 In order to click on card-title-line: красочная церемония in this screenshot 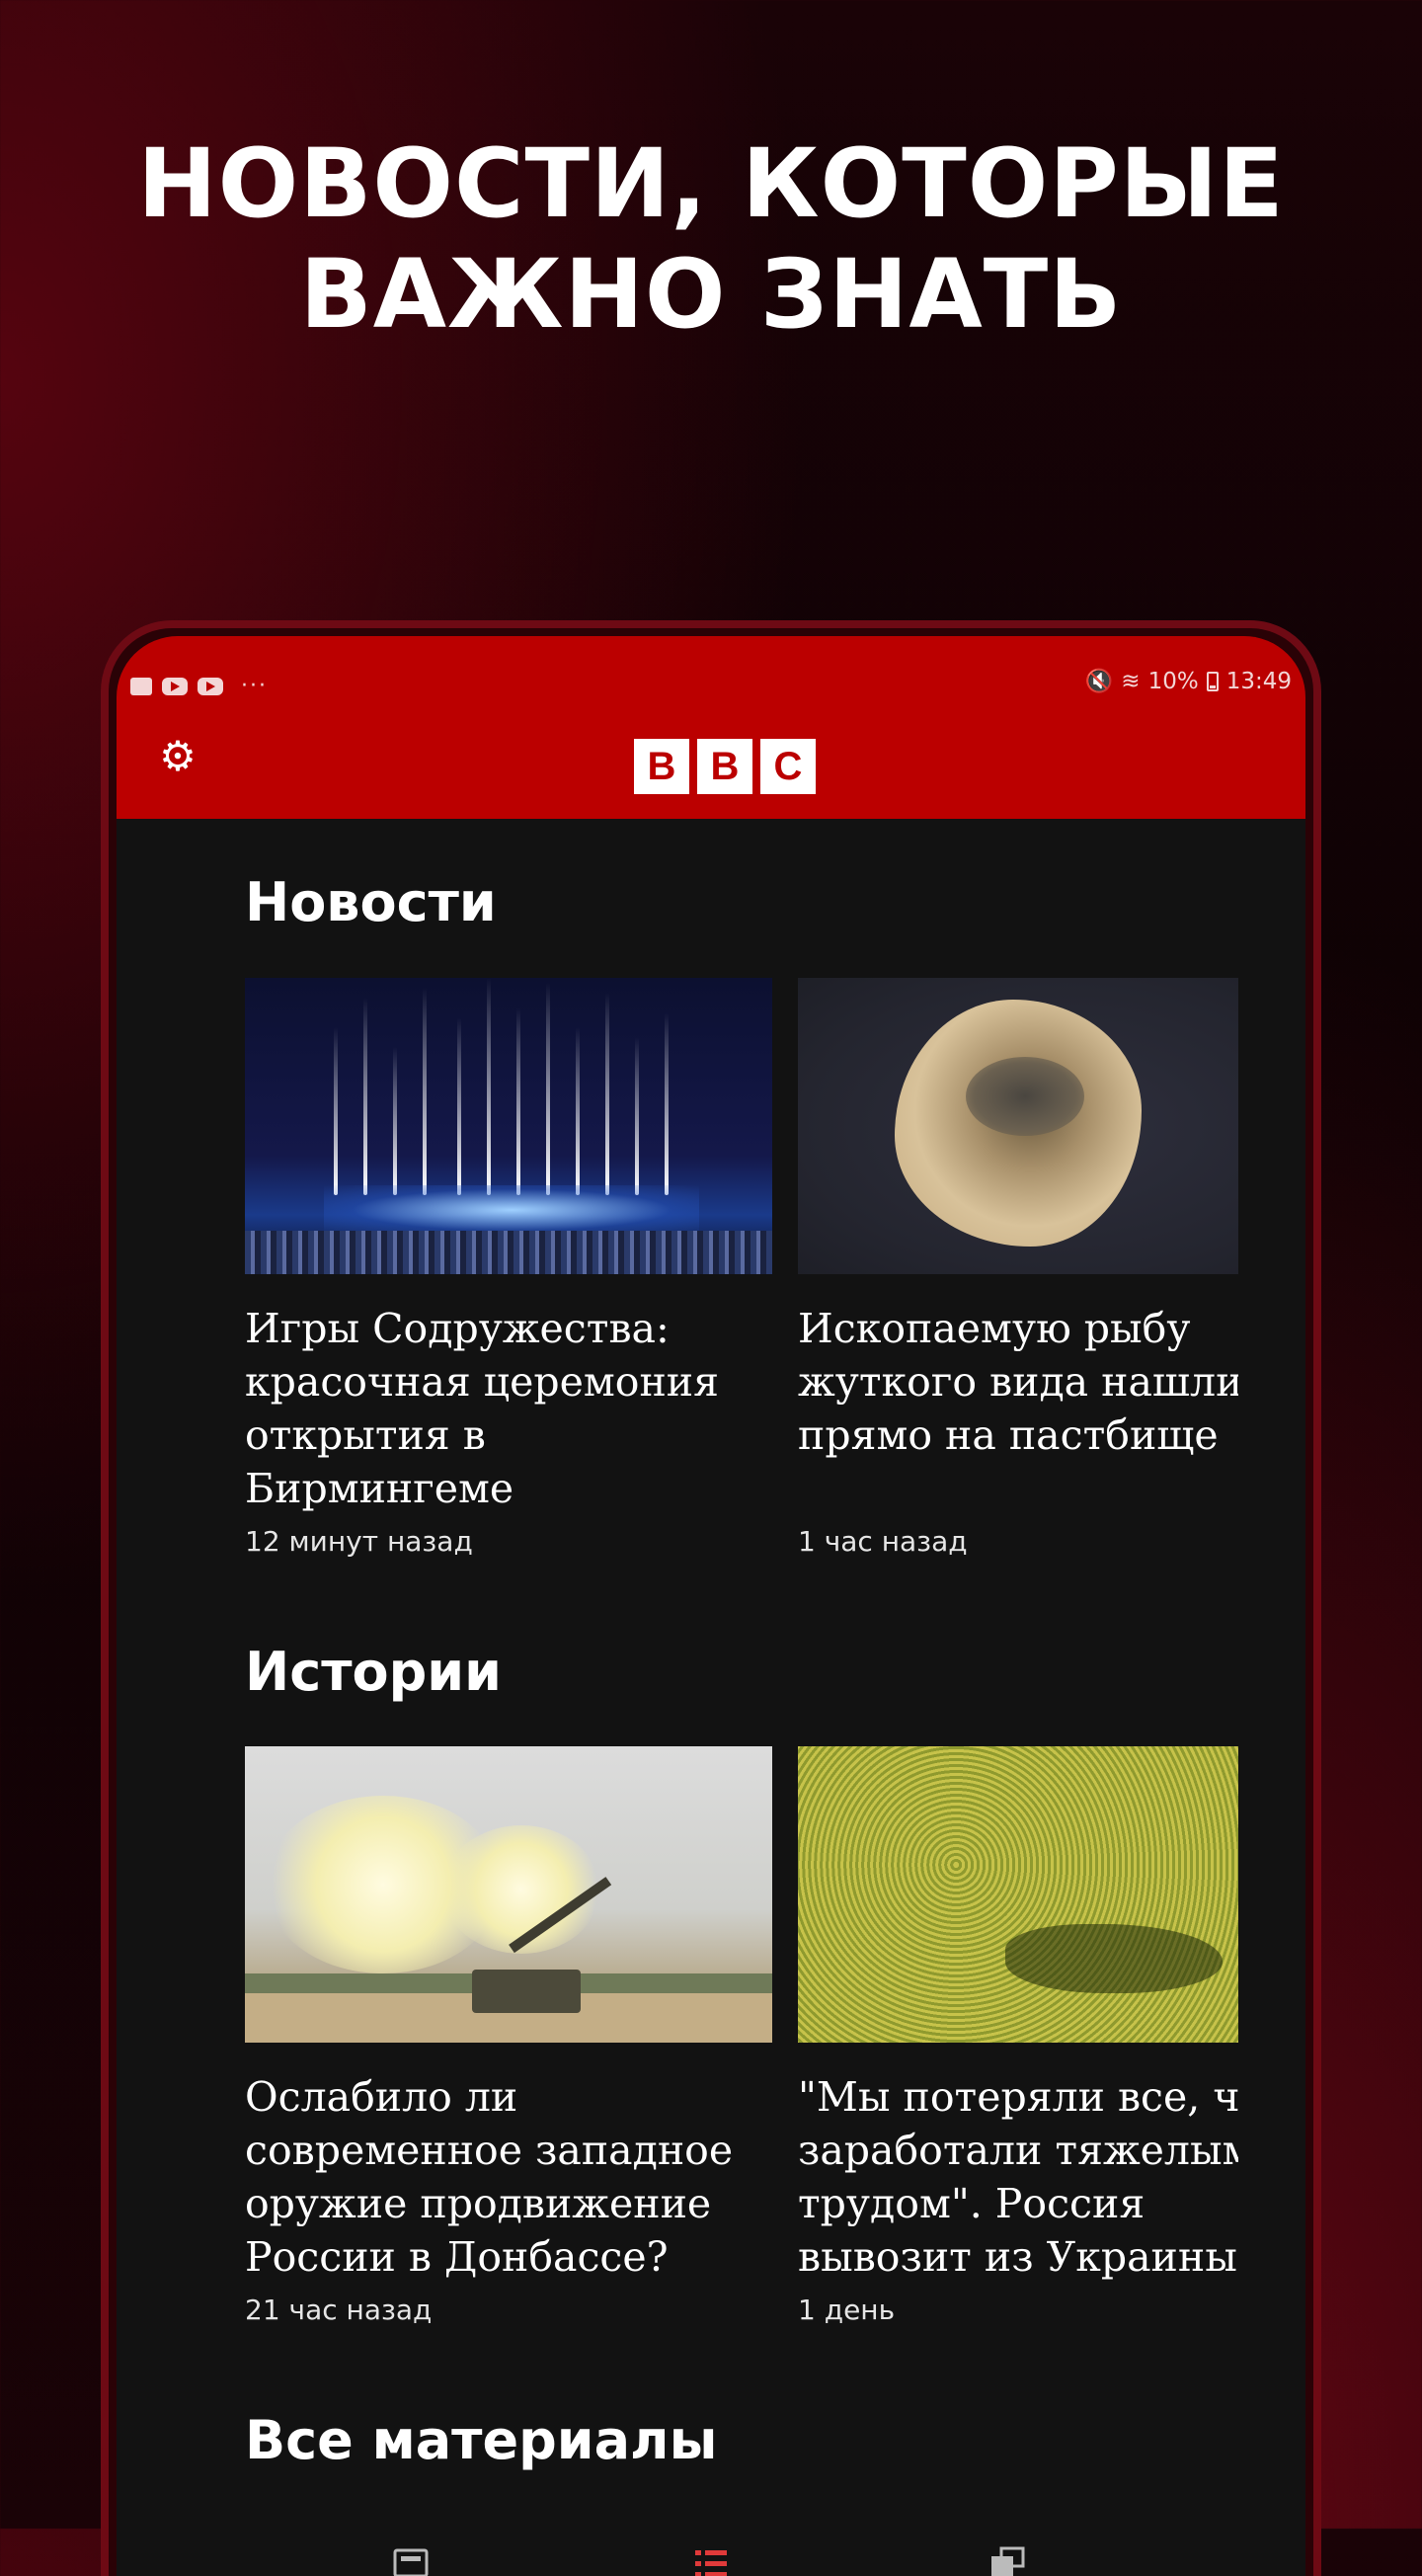, I will do `click(482, 1382)`.